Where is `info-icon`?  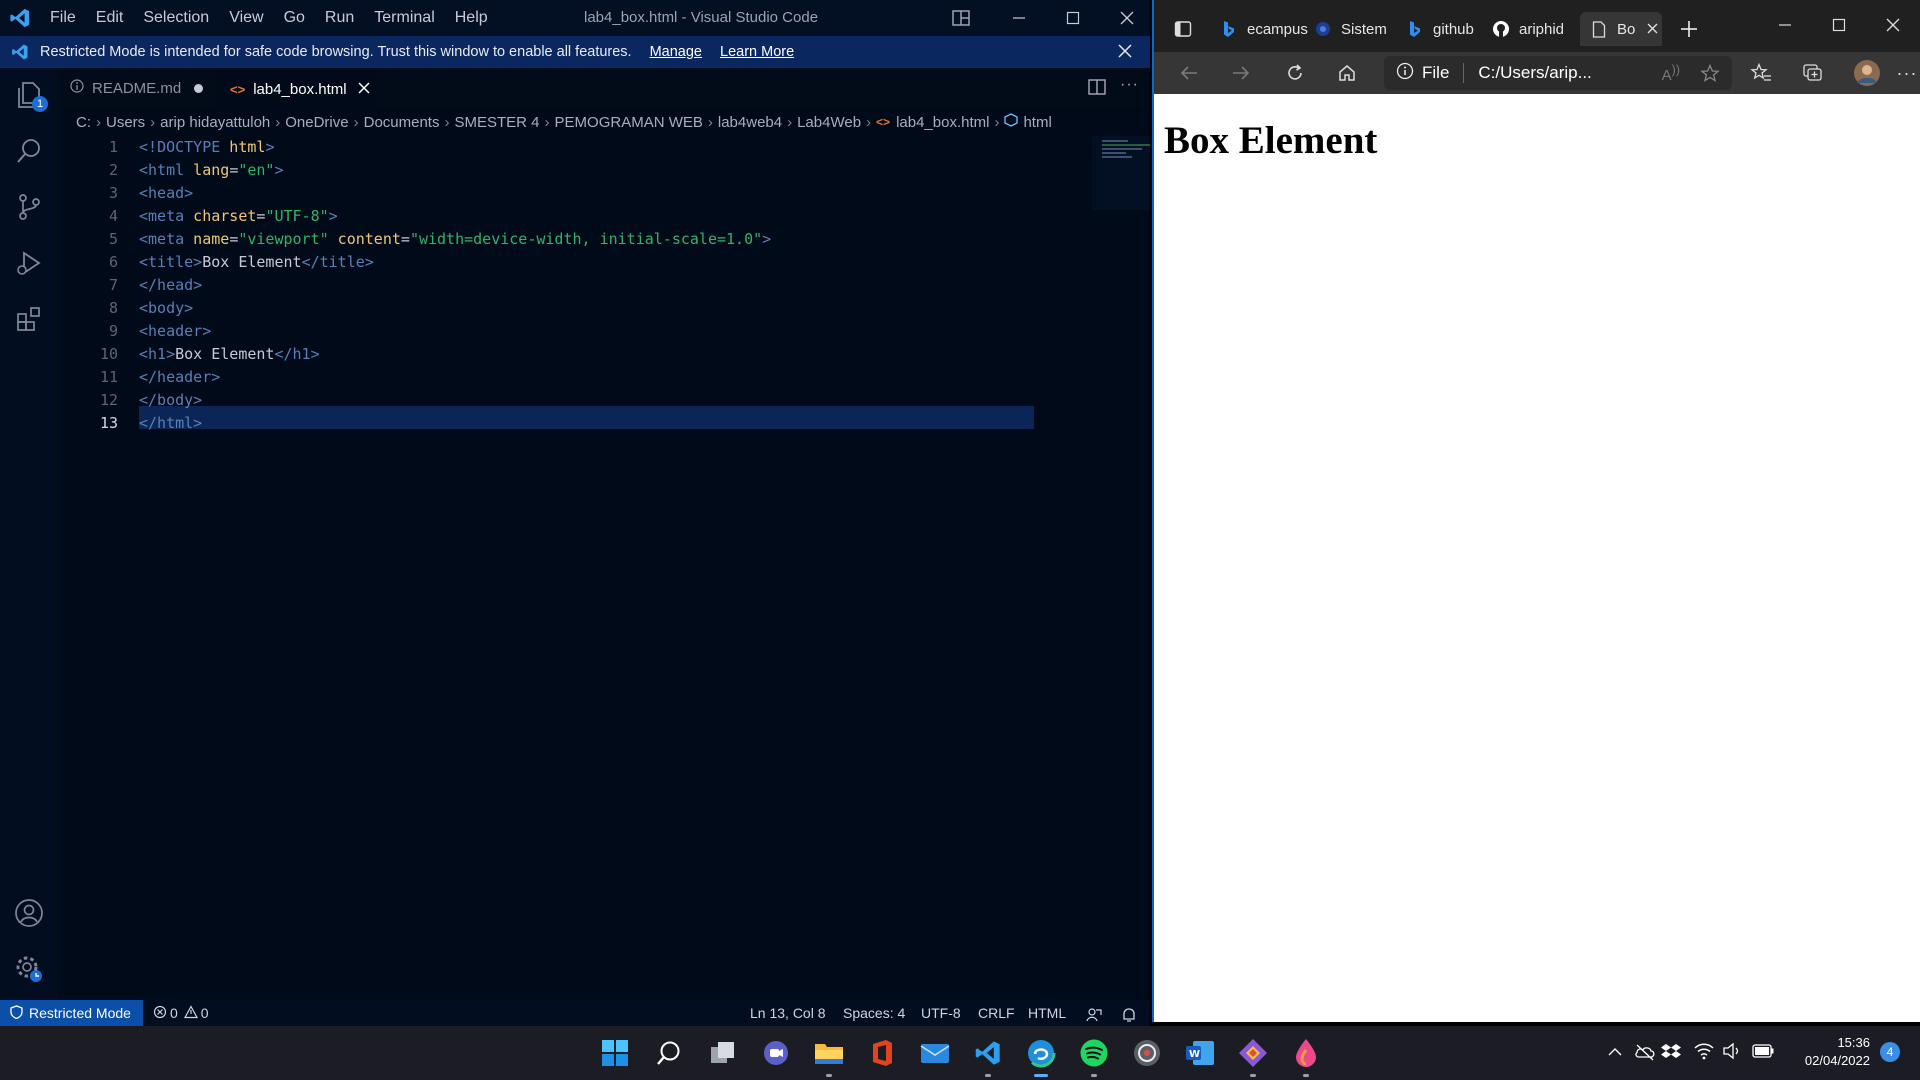 info-icon is located at coordinates (1405, 73).